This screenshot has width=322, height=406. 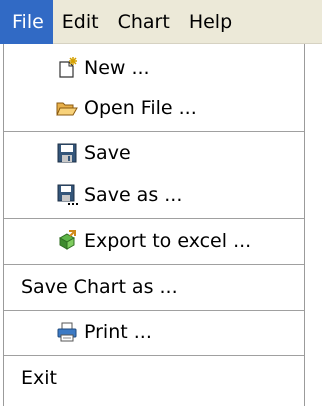 I want to click on menu-file: File, so click(x=26, y=22).